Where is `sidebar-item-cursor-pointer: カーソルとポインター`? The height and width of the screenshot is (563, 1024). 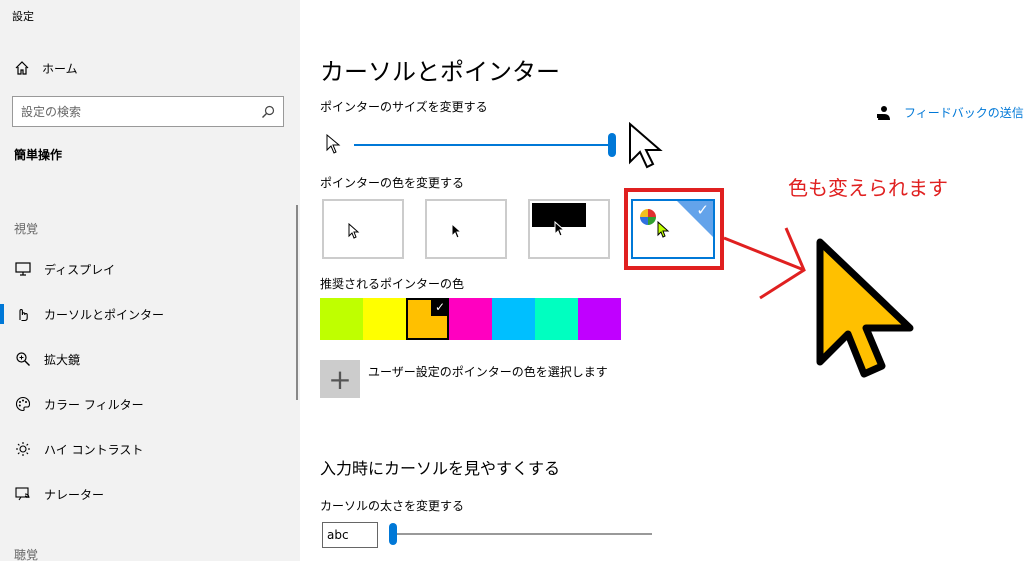 sidebar-item-cursor-pointer: カーソルとポインター is located at coordinates (82, 314).